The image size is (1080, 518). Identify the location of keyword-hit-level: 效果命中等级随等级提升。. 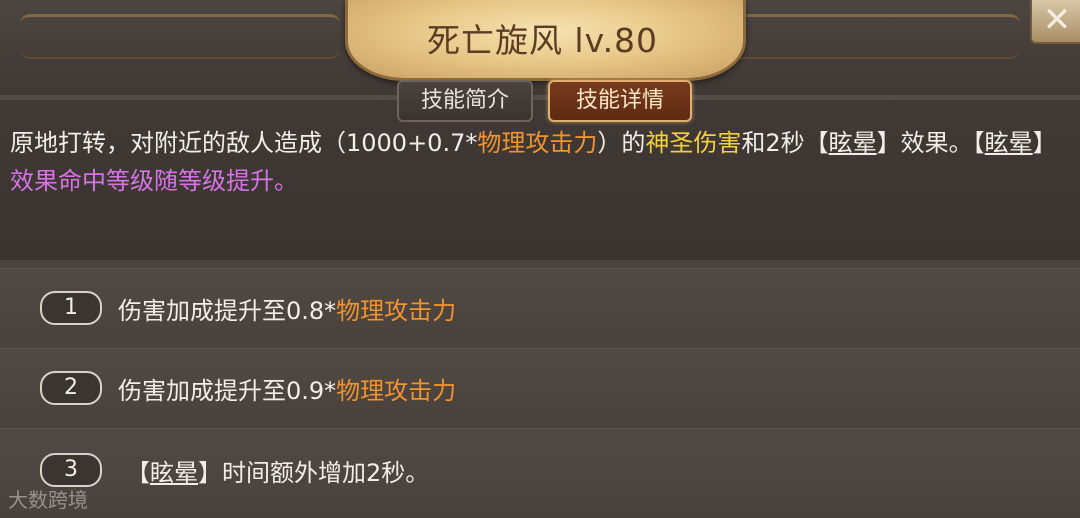
(154, 181).